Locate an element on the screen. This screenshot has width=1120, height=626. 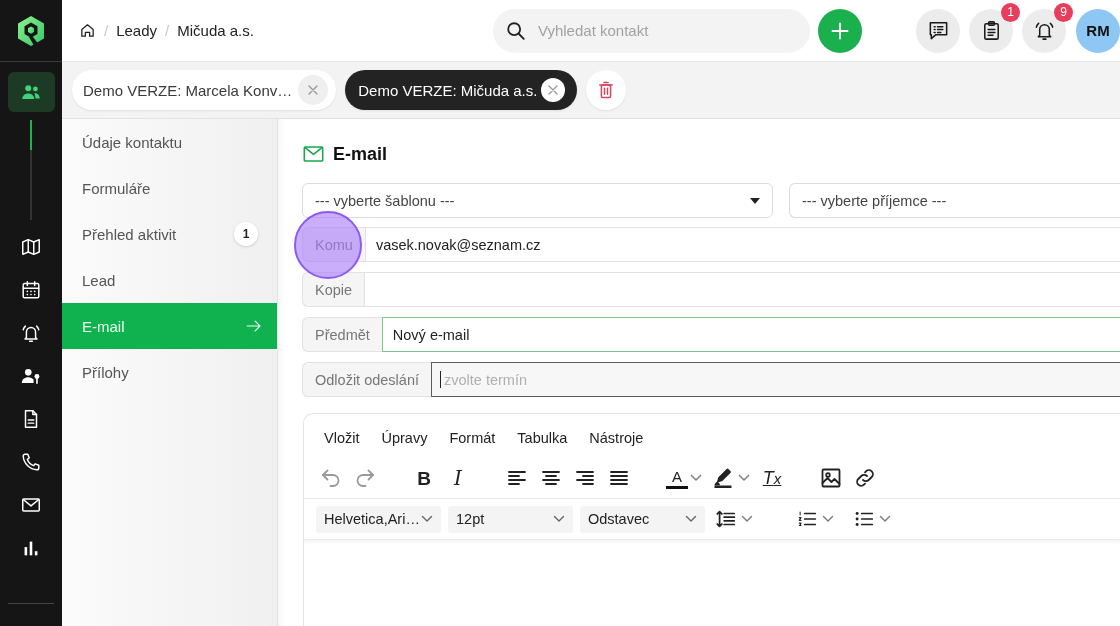
user-avatar: RM is located at coordinates (1098, 30).